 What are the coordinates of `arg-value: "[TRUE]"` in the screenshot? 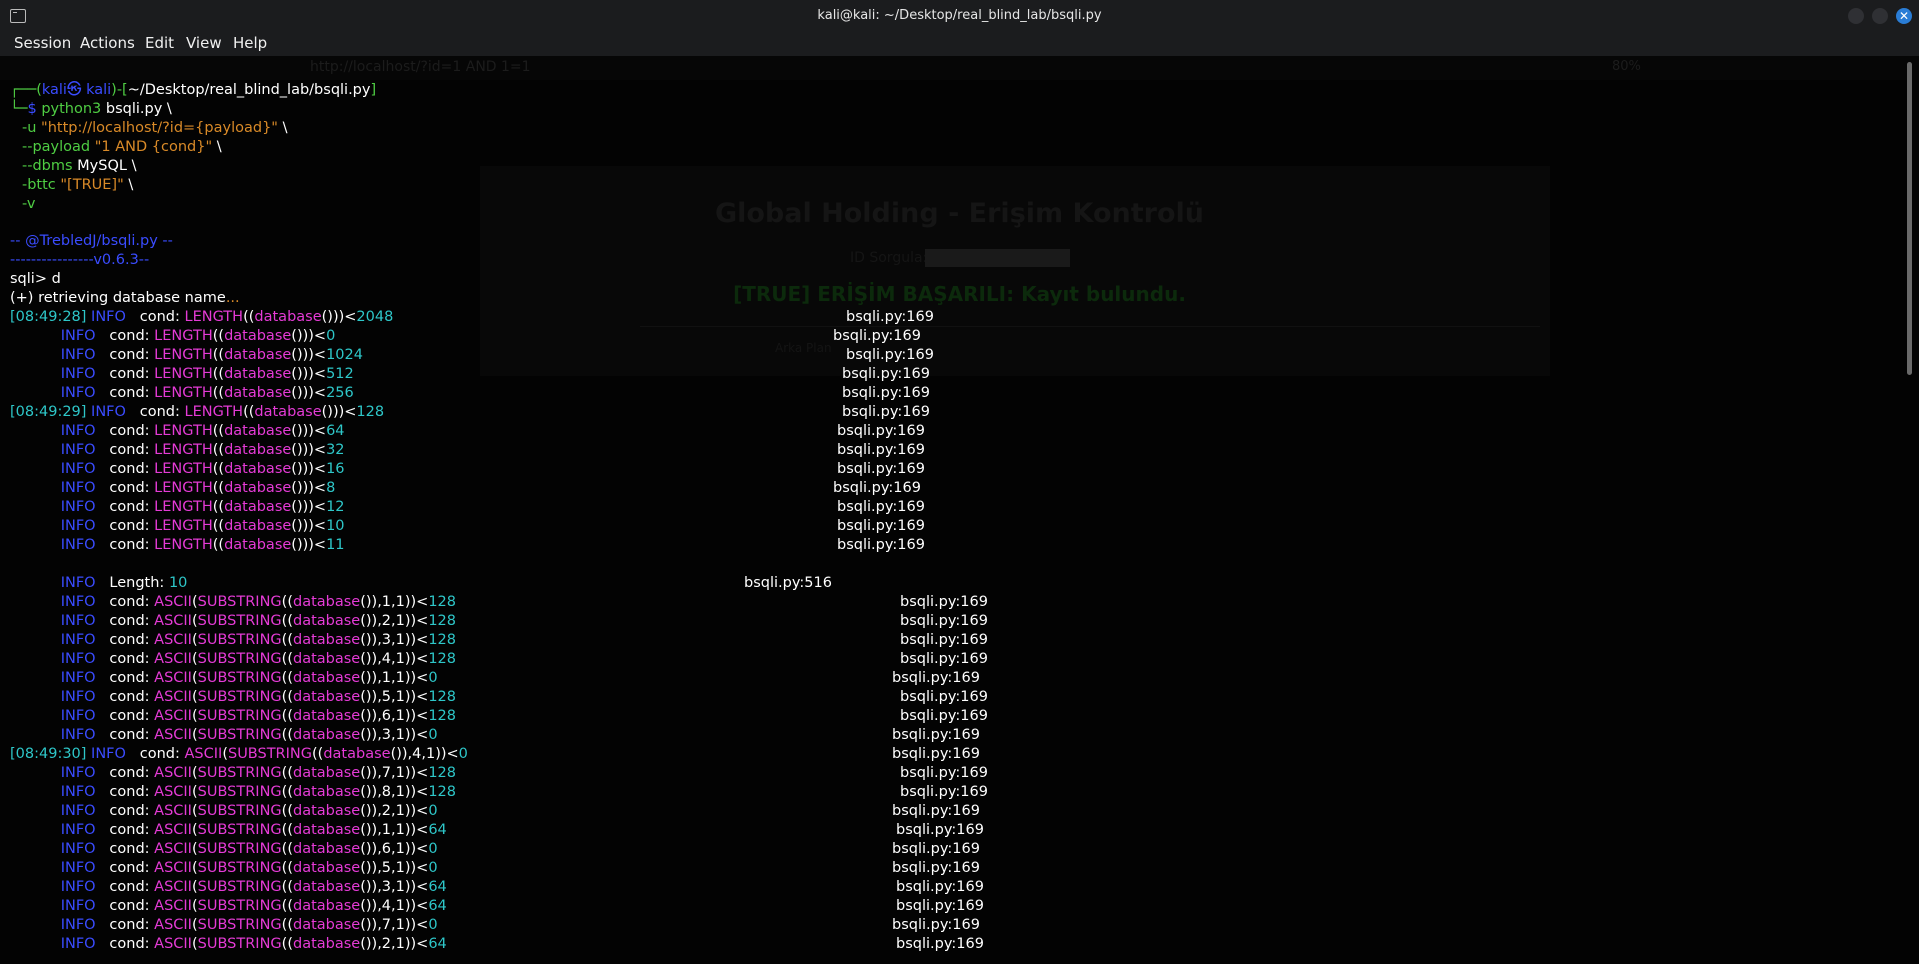 It's located at (92, 185).